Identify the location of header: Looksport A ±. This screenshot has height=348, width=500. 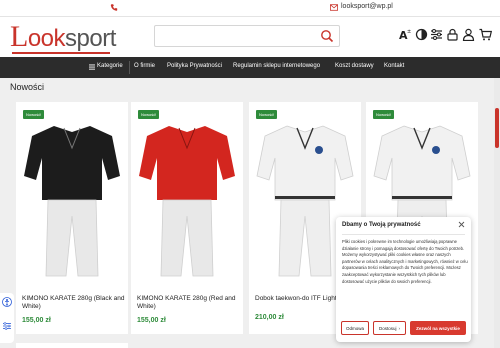
(250, 37).